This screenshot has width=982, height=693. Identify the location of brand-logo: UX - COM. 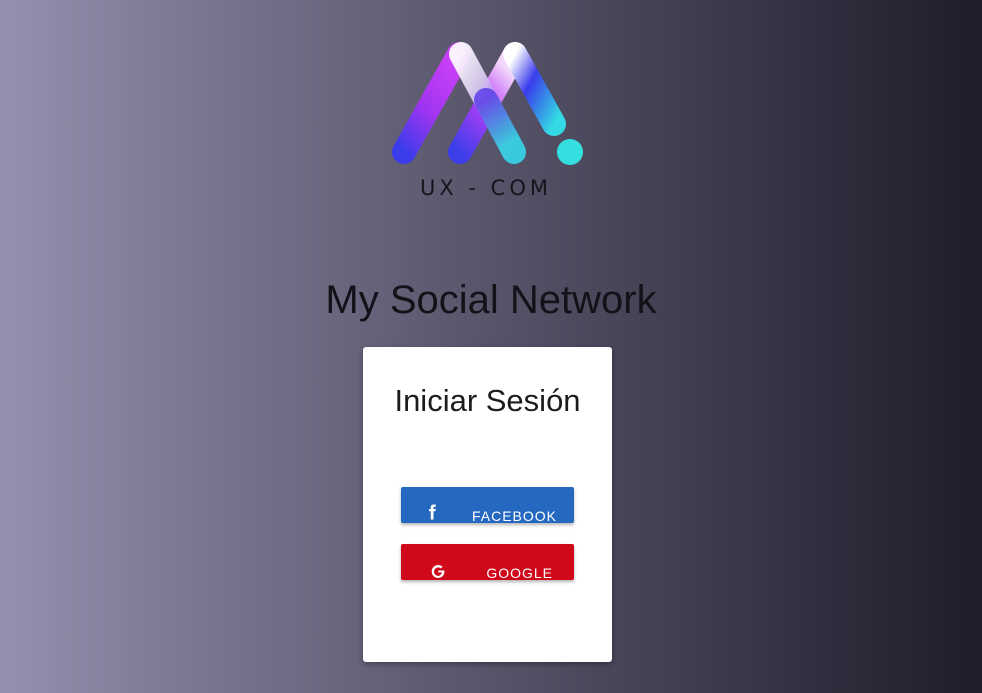
(486, 121).